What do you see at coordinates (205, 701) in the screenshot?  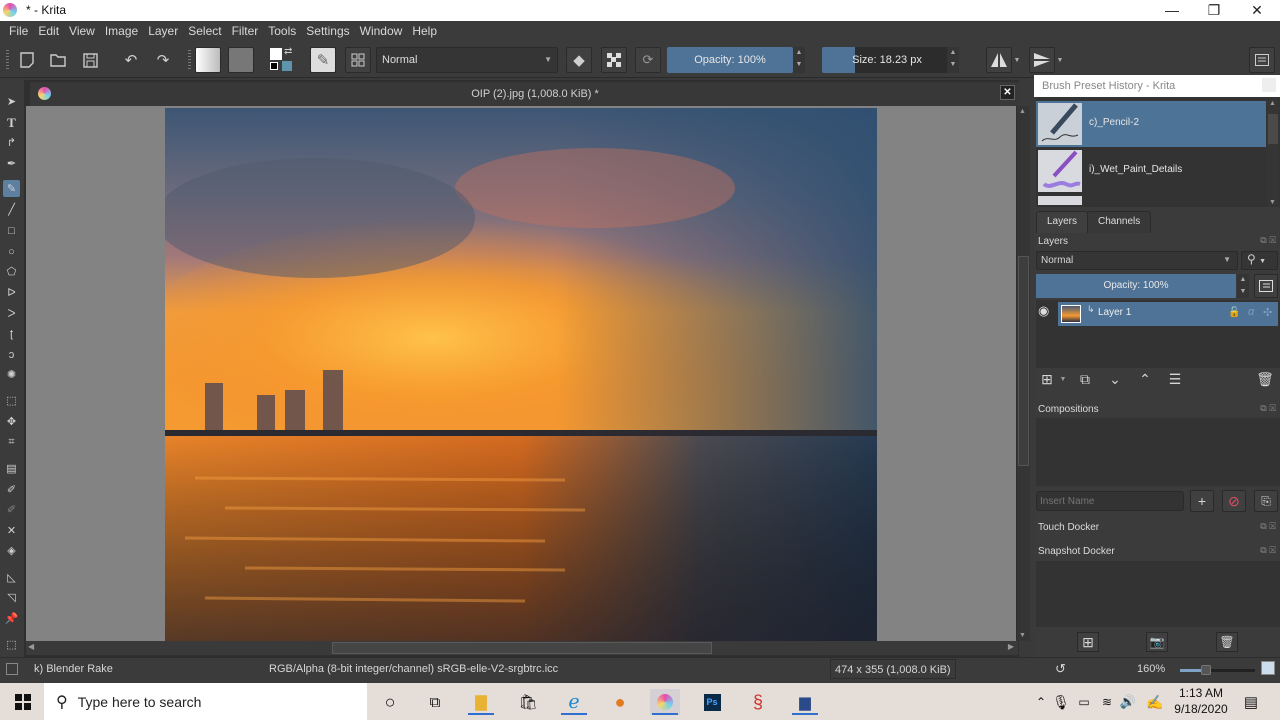 I see `taskbar-search-box: ⚲ Type here to search` at bounding box center [205, 701].